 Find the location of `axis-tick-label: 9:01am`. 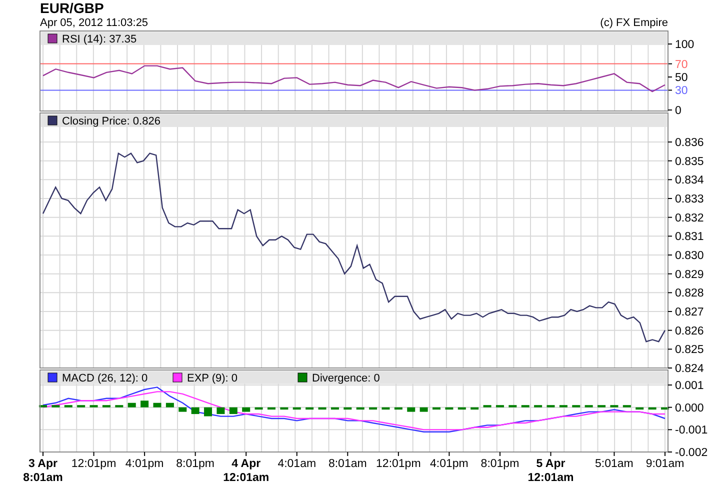

axis-tick-label: 9:01am is located at coordinates (665, 464).